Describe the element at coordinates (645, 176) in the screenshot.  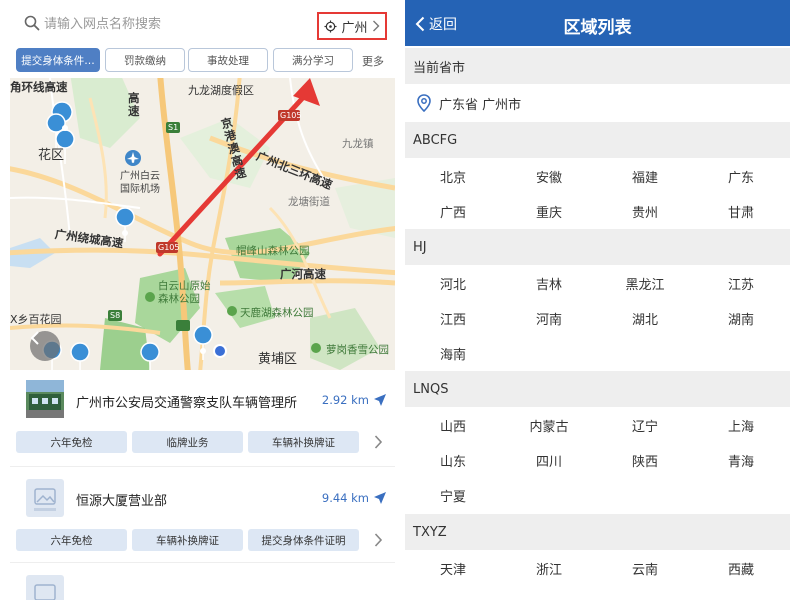
I see `province-item: 福建` at that location.